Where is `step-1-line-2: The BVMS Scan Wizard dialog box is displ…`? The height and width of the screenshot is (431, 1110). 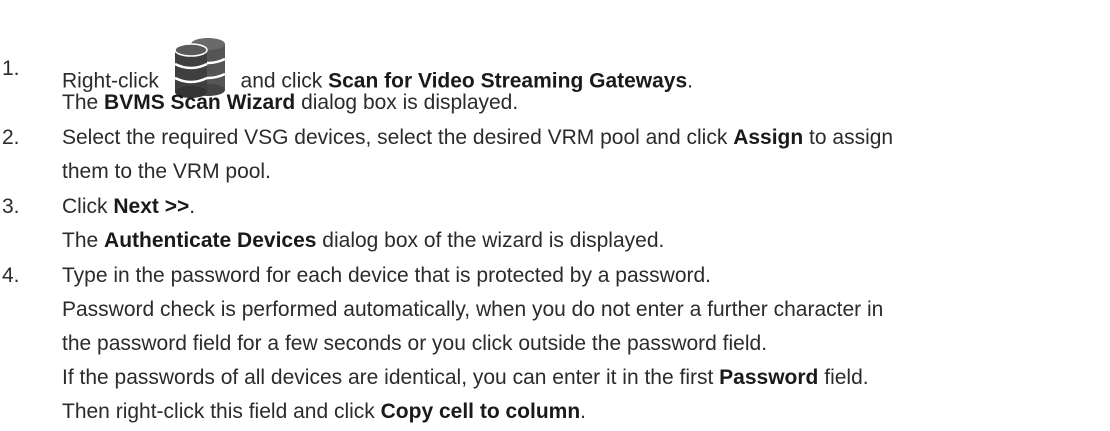 step-1-line-2: The BVMS Scan Wizard dialog box is displ… is located at coordinates (290, 102).